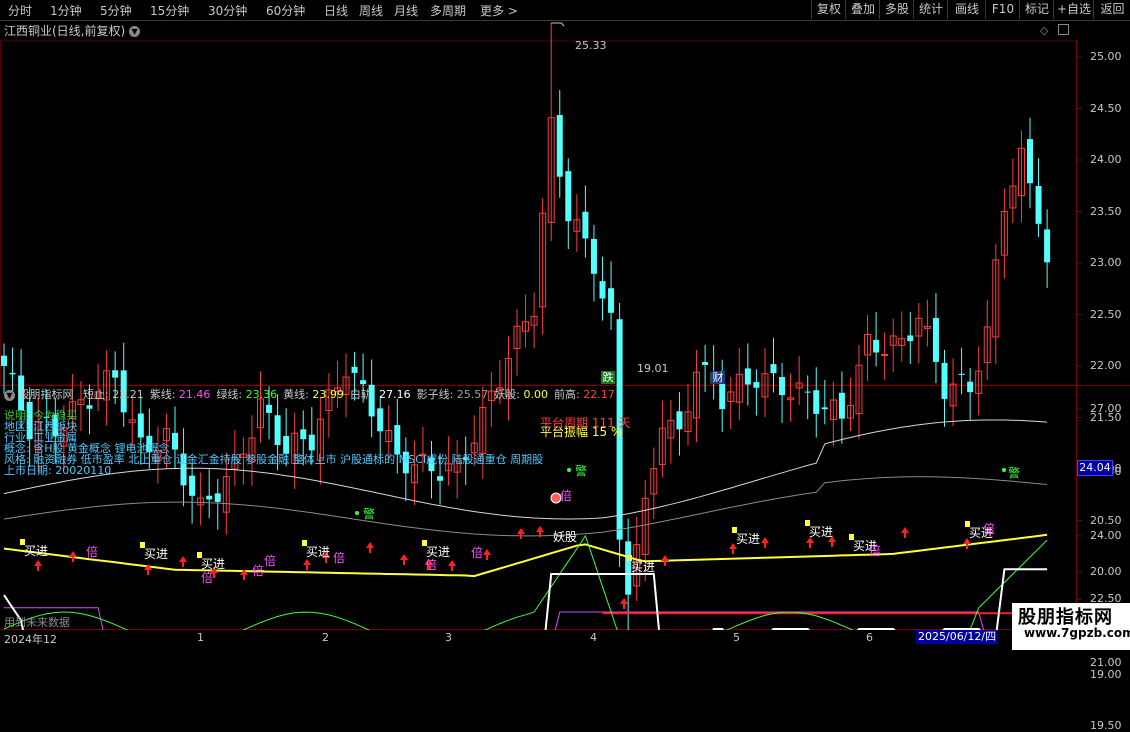  What do you see at coordinates (869, 637) in the screenshot?
I see `x-axis-label: 6` at bounding box center [869, 637].